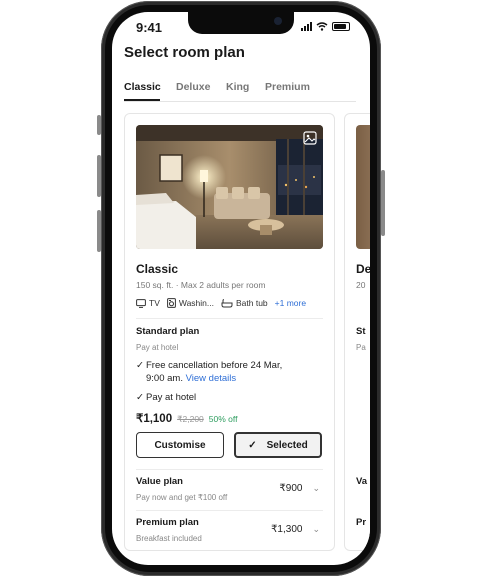  Describe the element at coordinates (157, 347) in the screenshot. I see `standard-plan-subtitle: Pay at hotel` at that location.